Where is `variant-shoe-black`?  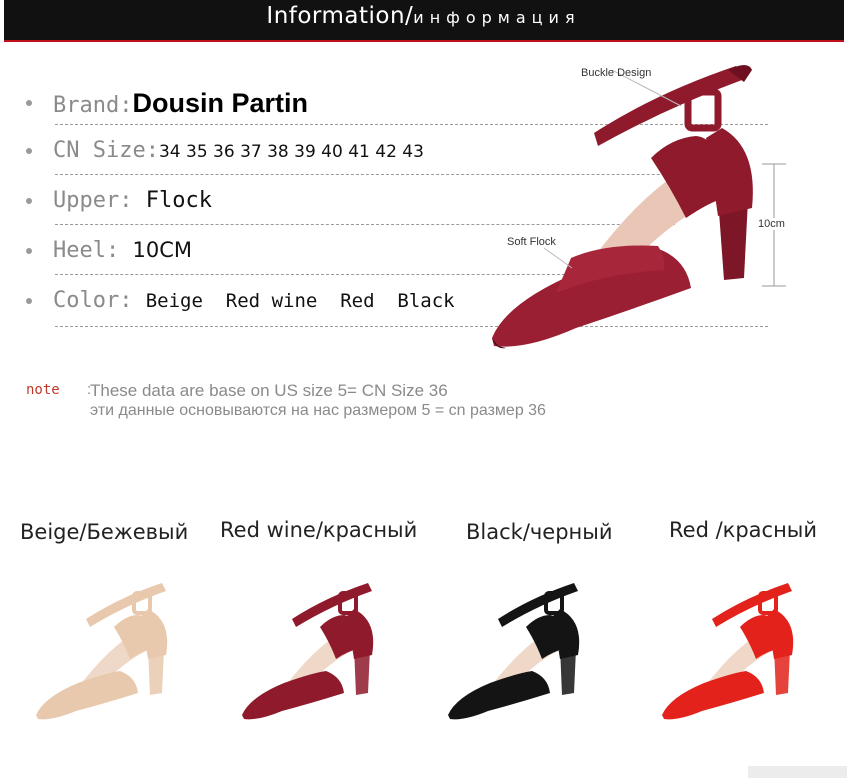
variant-shoe-black is located at coordinates (522, 655).